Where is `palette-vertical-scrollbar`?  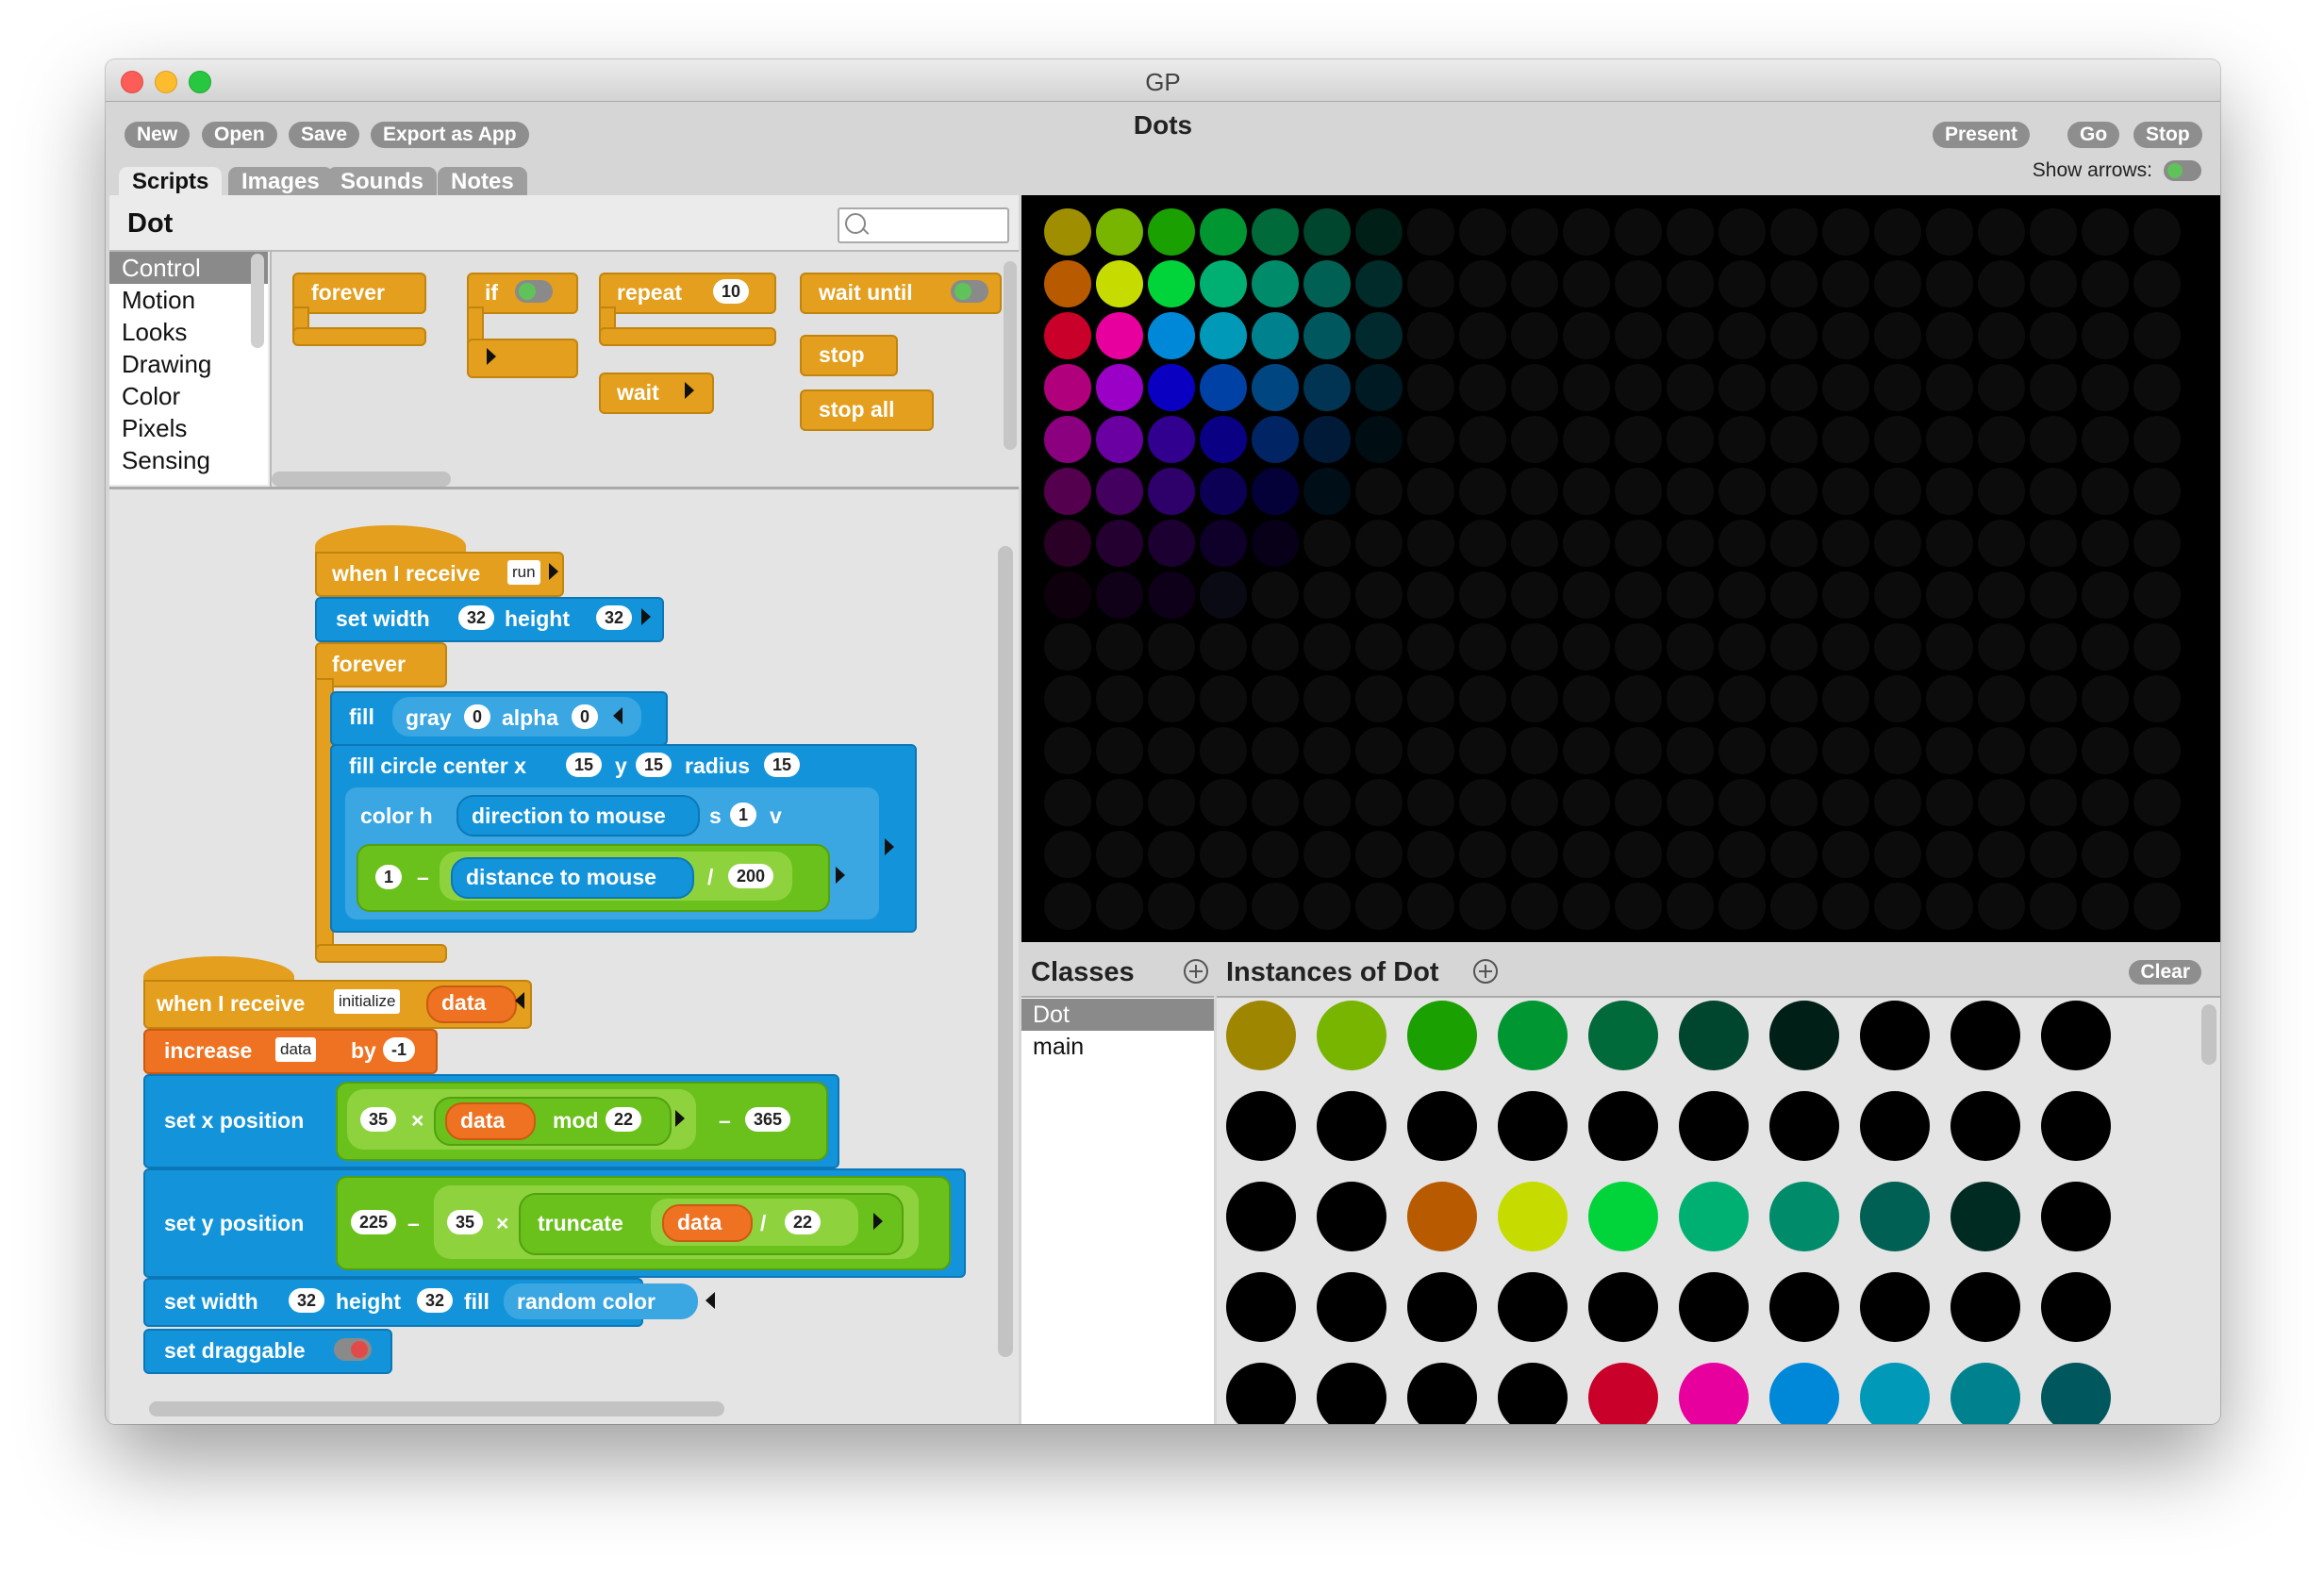
palette-vertical-scrollbar is located at coordinates (1011, 355).